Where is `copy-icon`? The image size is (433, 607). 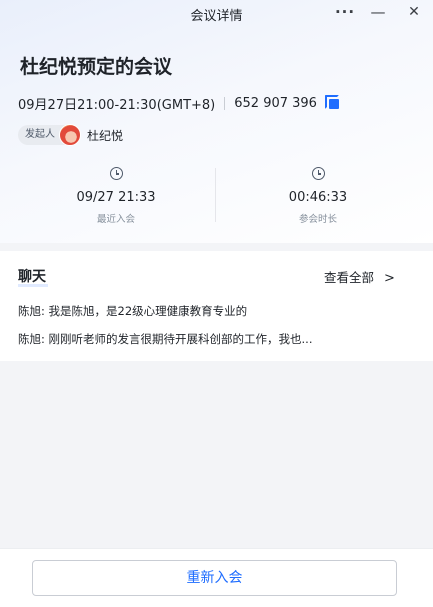
copy-icon is located at coordinates (332, 103).